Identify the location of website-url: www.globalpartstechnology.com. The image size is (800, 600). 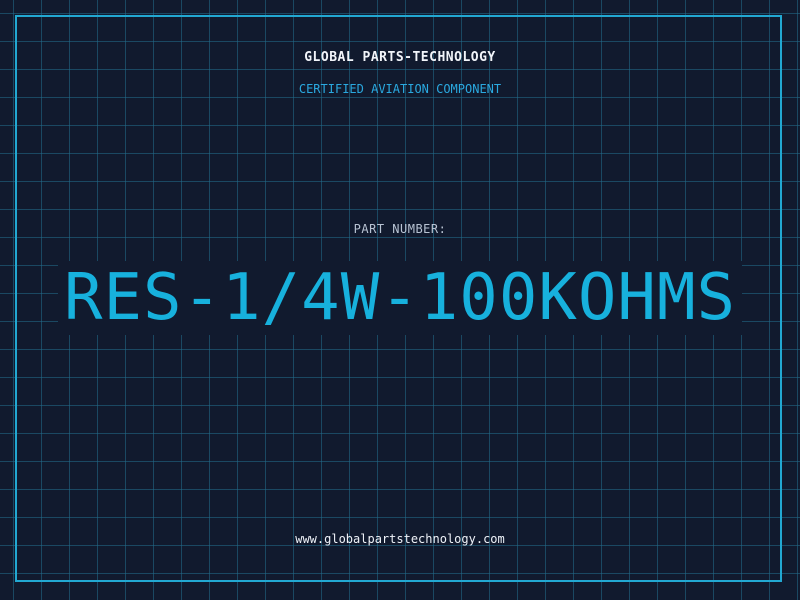
(400, 539).